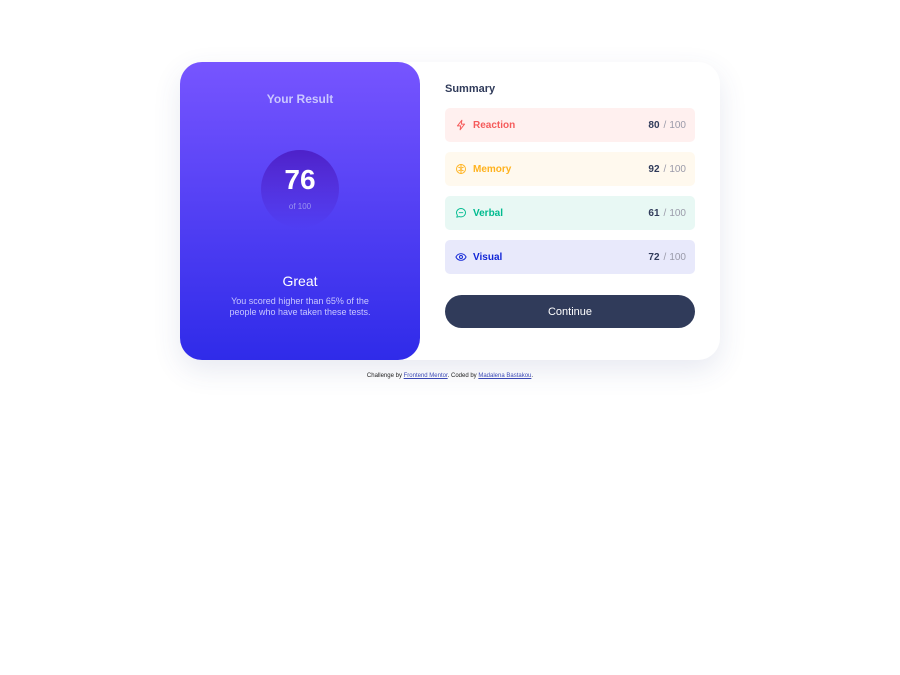 The width and height of the screenshot is (900, 675). Describe the element at coordinates (654, 169) in the screenshot. I see `summary-row-score: 92` at that location.